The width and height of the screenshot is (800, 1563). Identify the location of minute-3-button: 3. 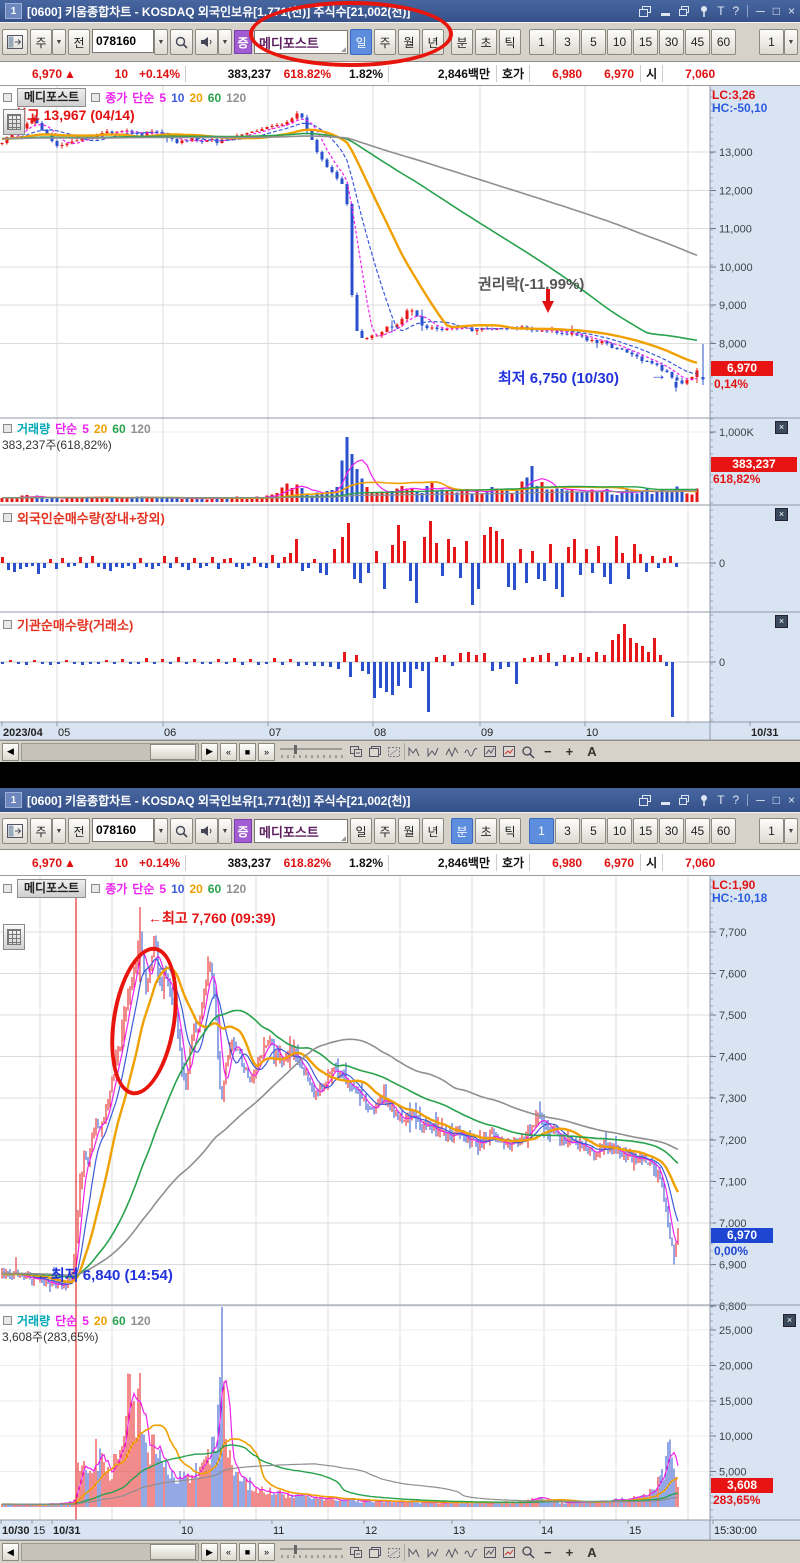
(567, 831).